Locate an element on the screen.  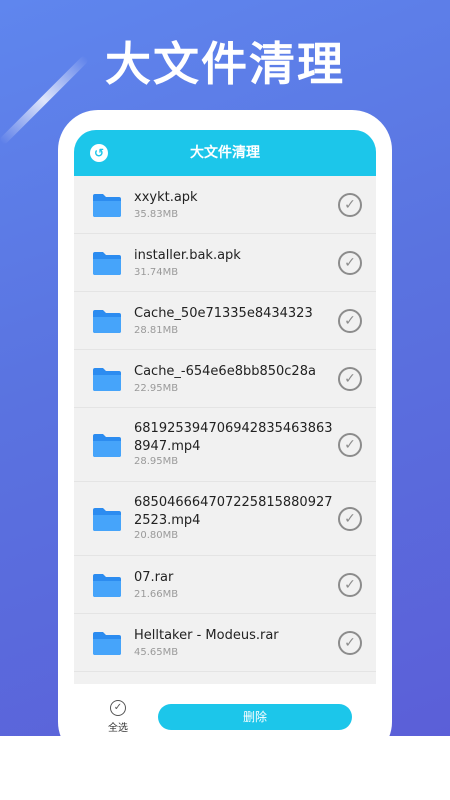
file-size: 45.65MB is located at coordinates (156, 652).